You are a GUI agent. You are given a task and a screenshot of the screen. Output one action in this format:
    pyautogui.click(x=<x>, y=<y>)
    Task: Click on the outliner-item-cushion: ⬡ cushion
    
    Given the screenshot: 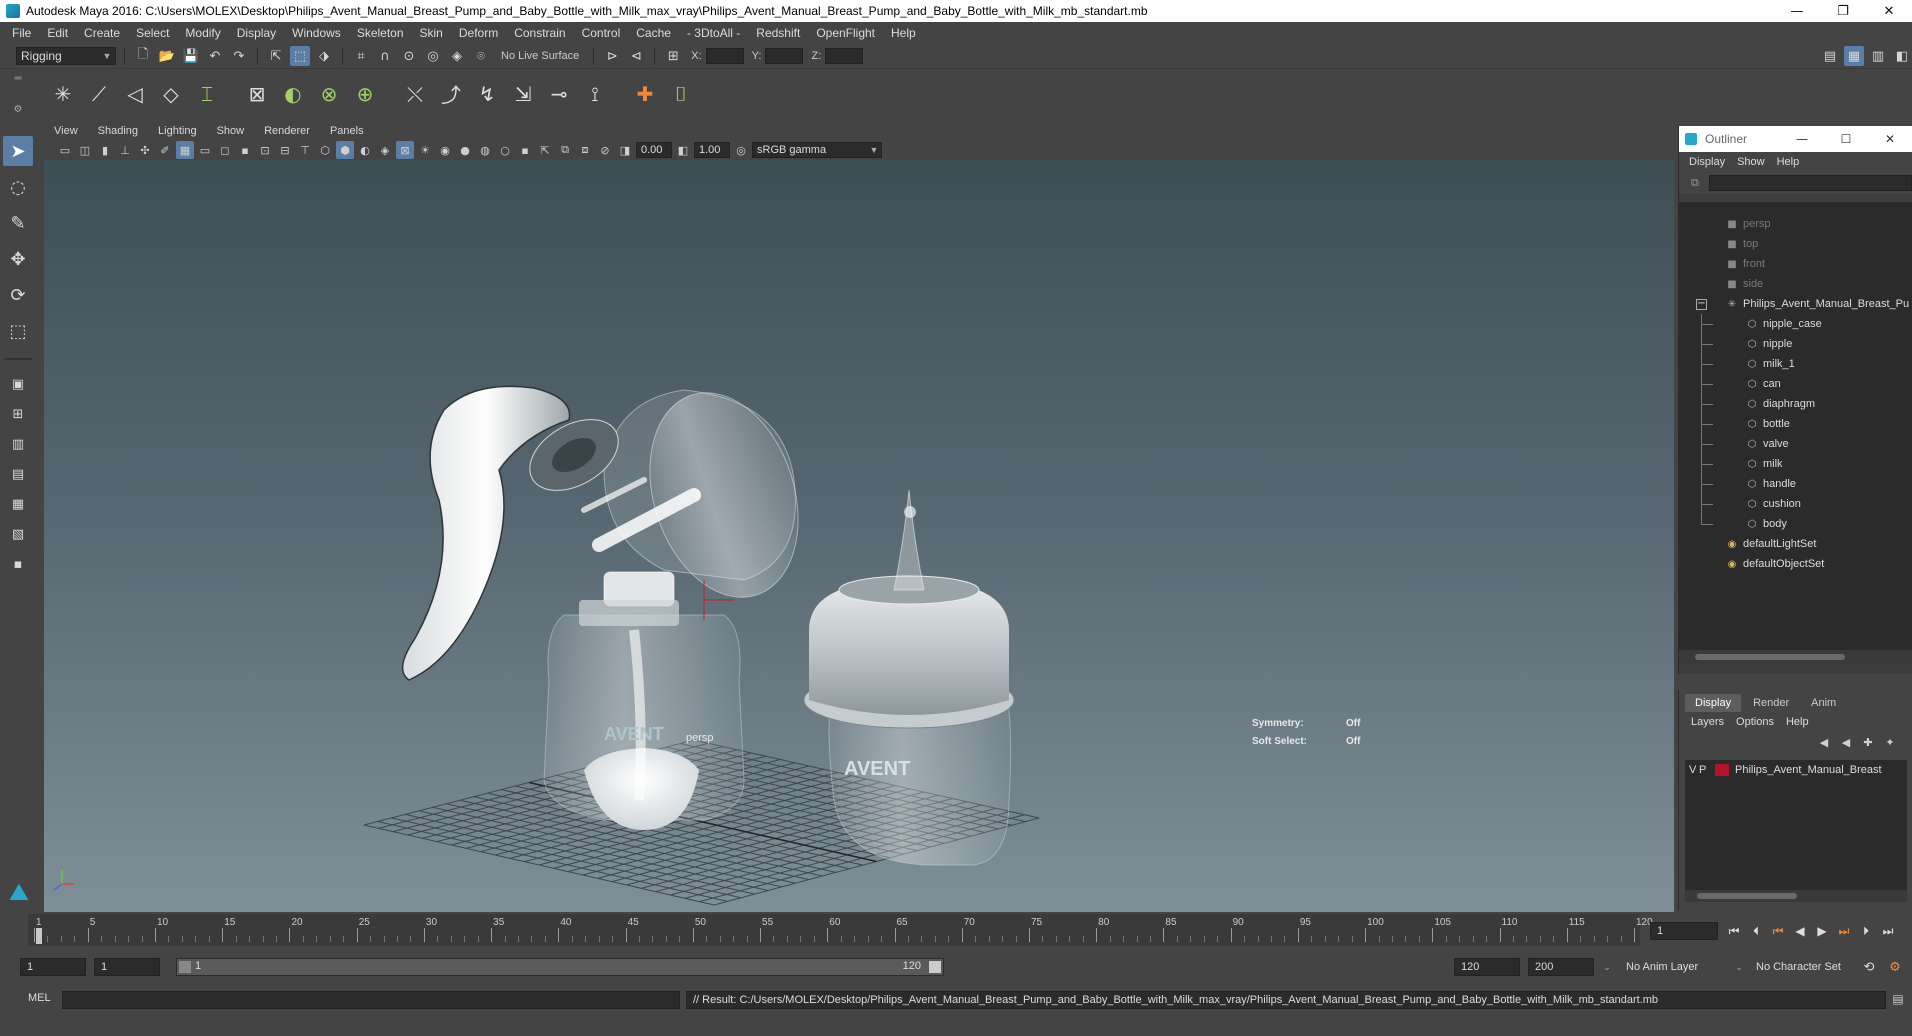 What is the action you would take?
    pyautogui.click(x=1795, y=504)
    